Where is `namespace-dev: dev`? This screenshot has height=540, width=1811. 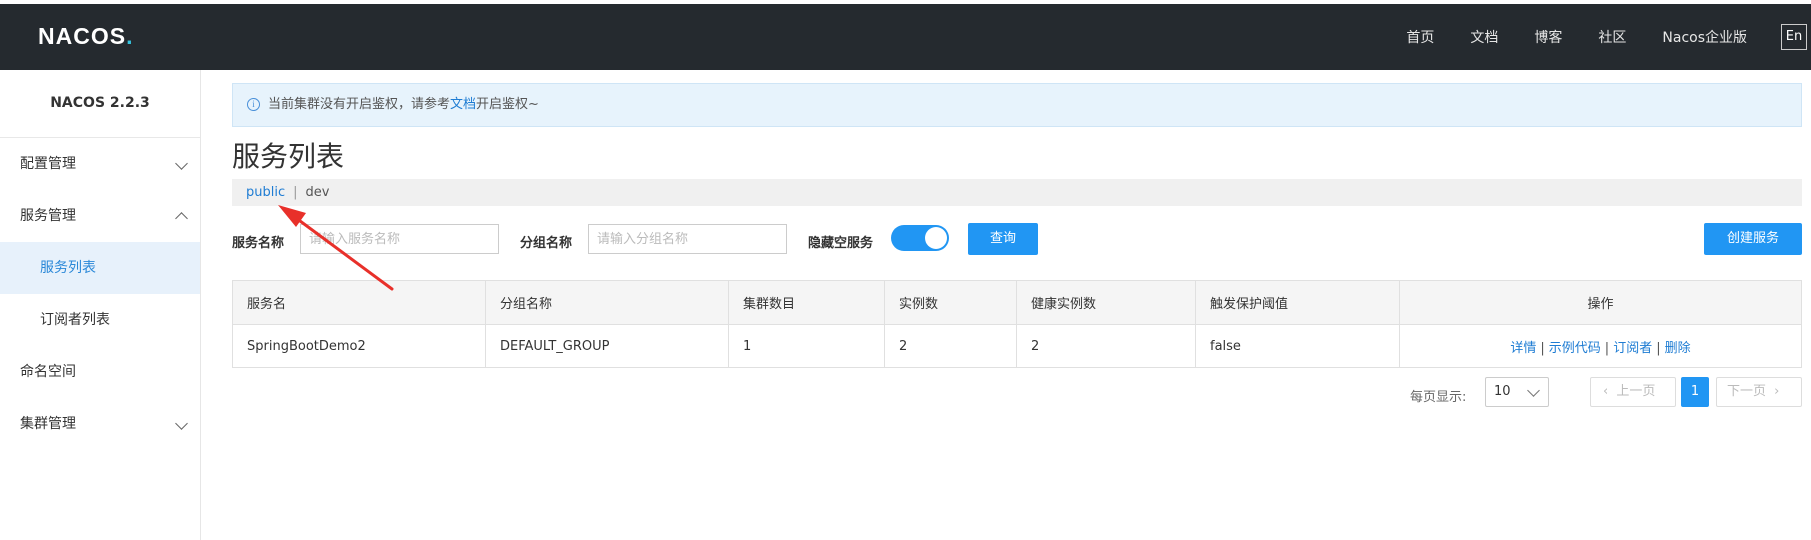
namespace-dev: dev is located at coordinates (318, 192).